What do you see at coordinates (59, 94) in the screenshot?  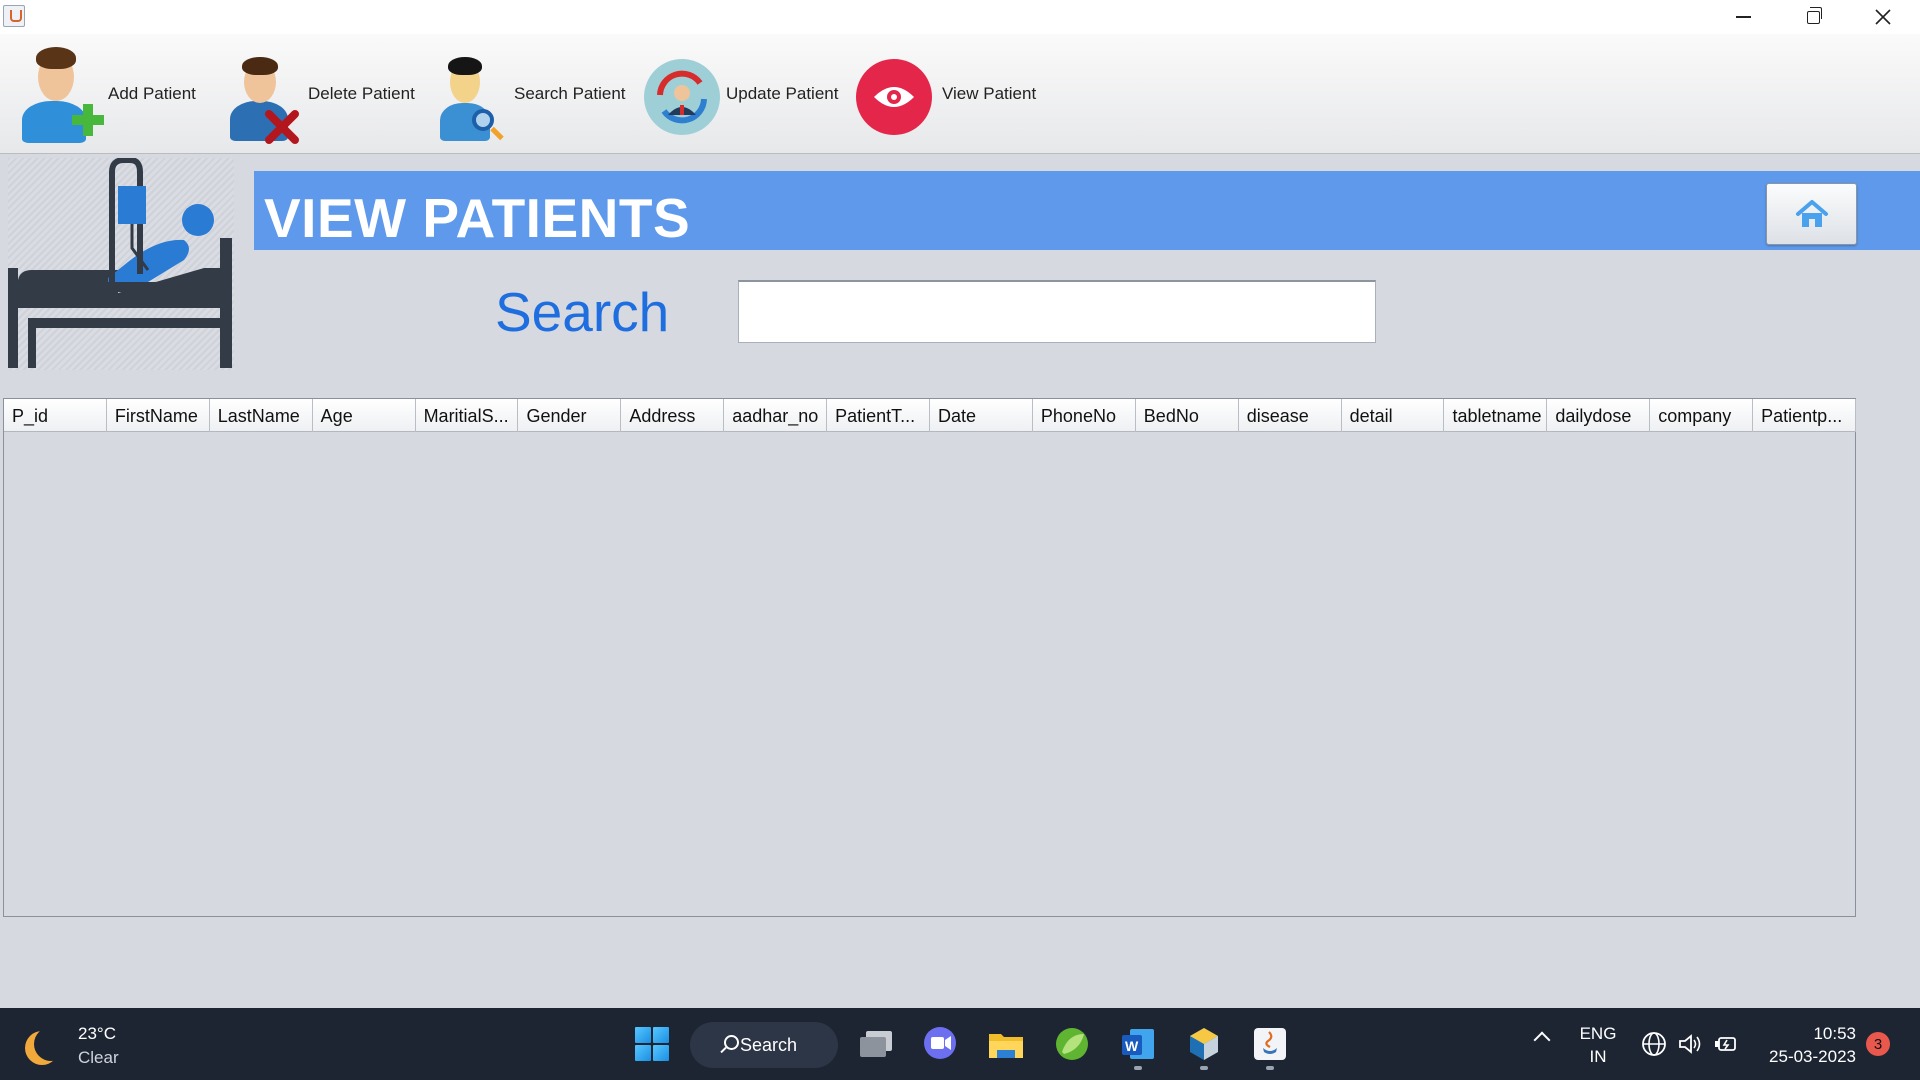 I see `add-patient-icon` at bounding box center [59, 94].